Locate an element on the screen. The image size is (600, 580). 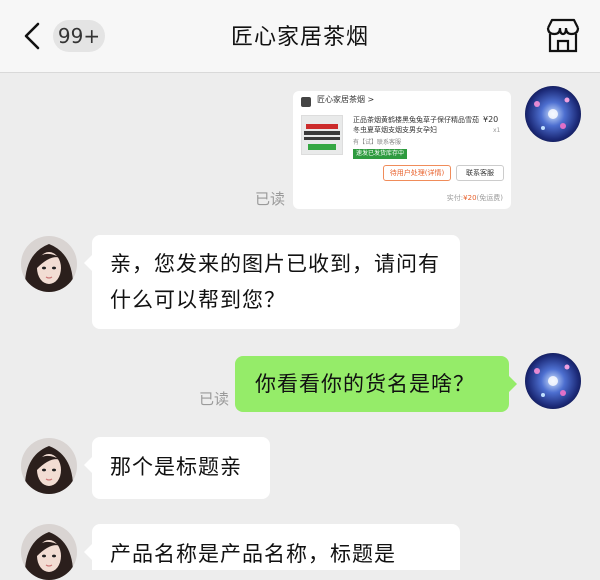
chat-title: 匠心家居茶烟 is located at coordinates (299, 37).